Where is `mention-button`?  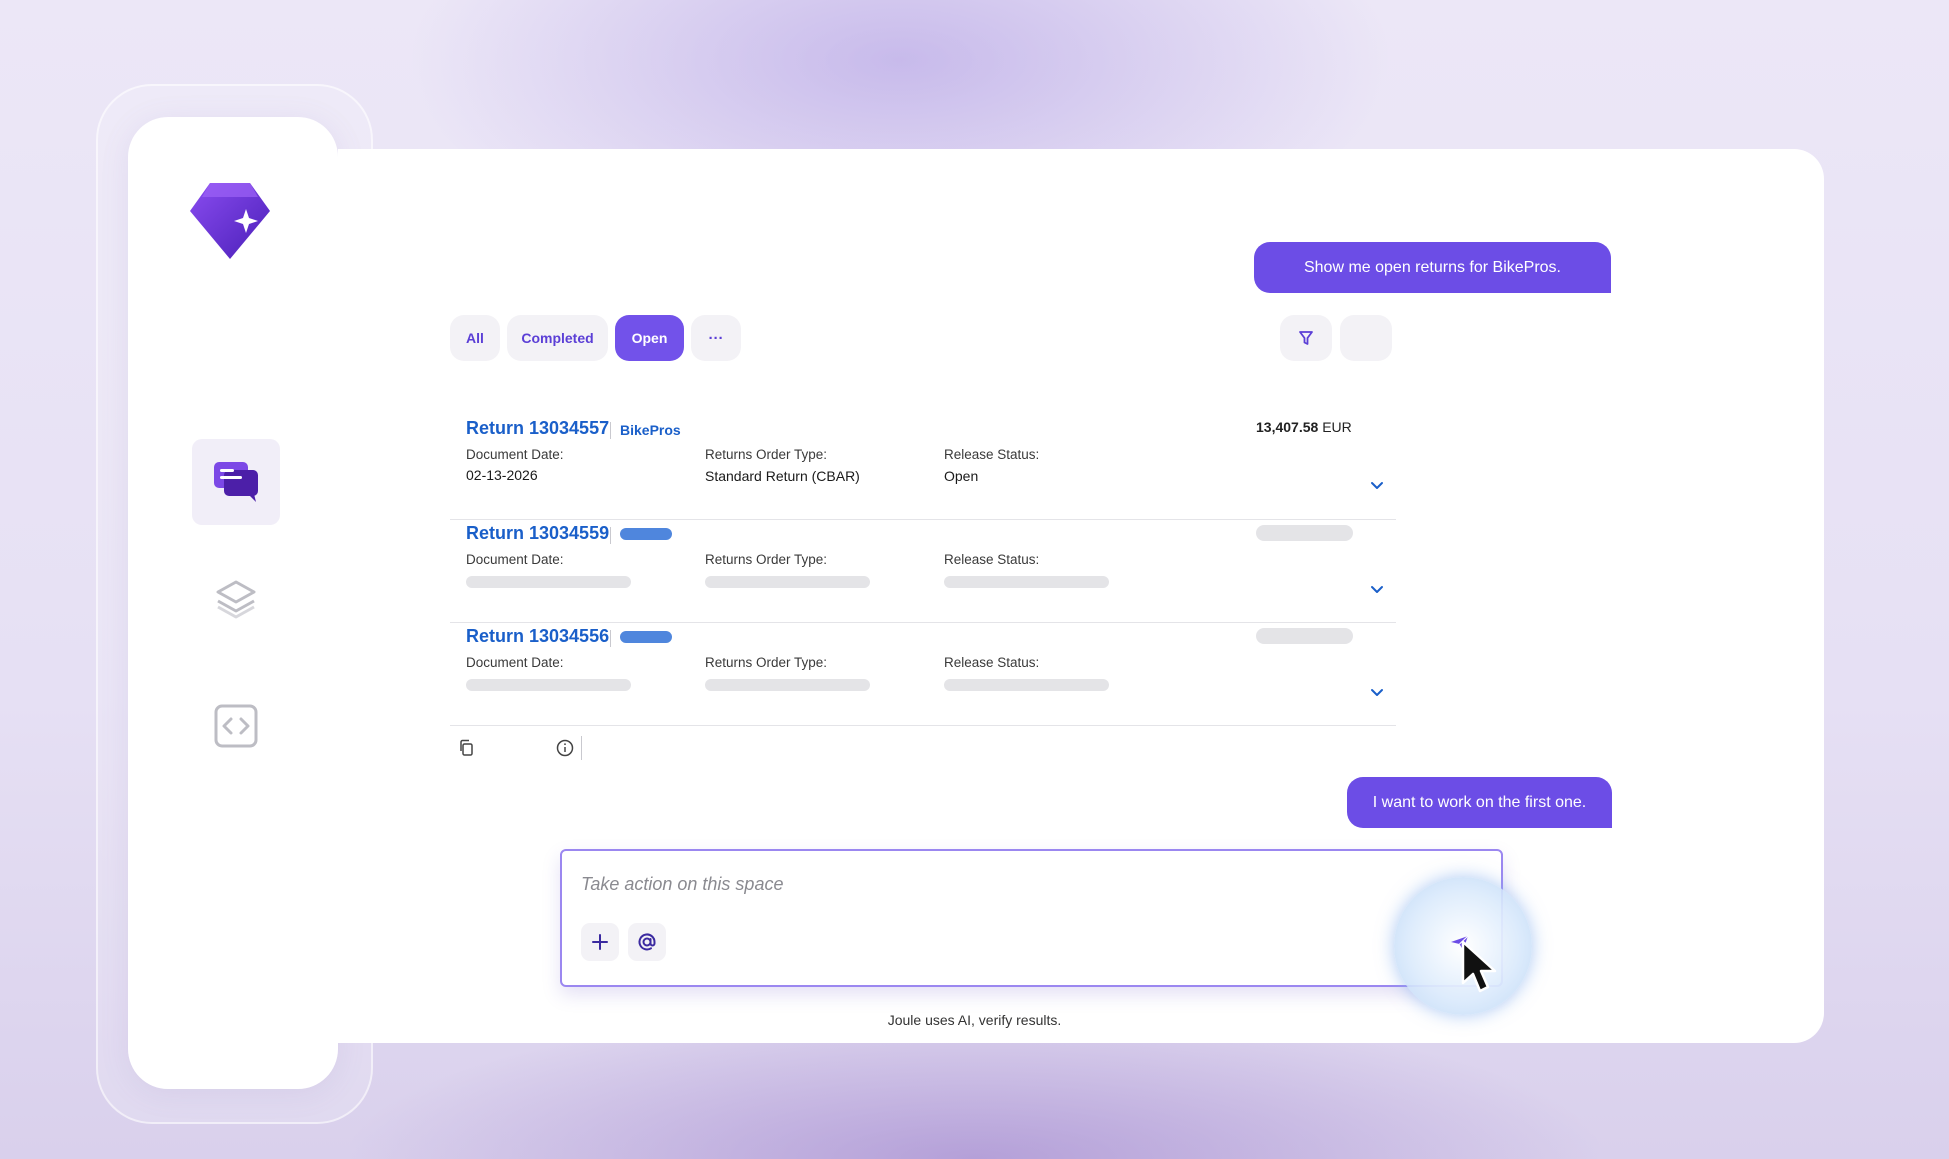
mention-button is located at coordinates (647, 942).